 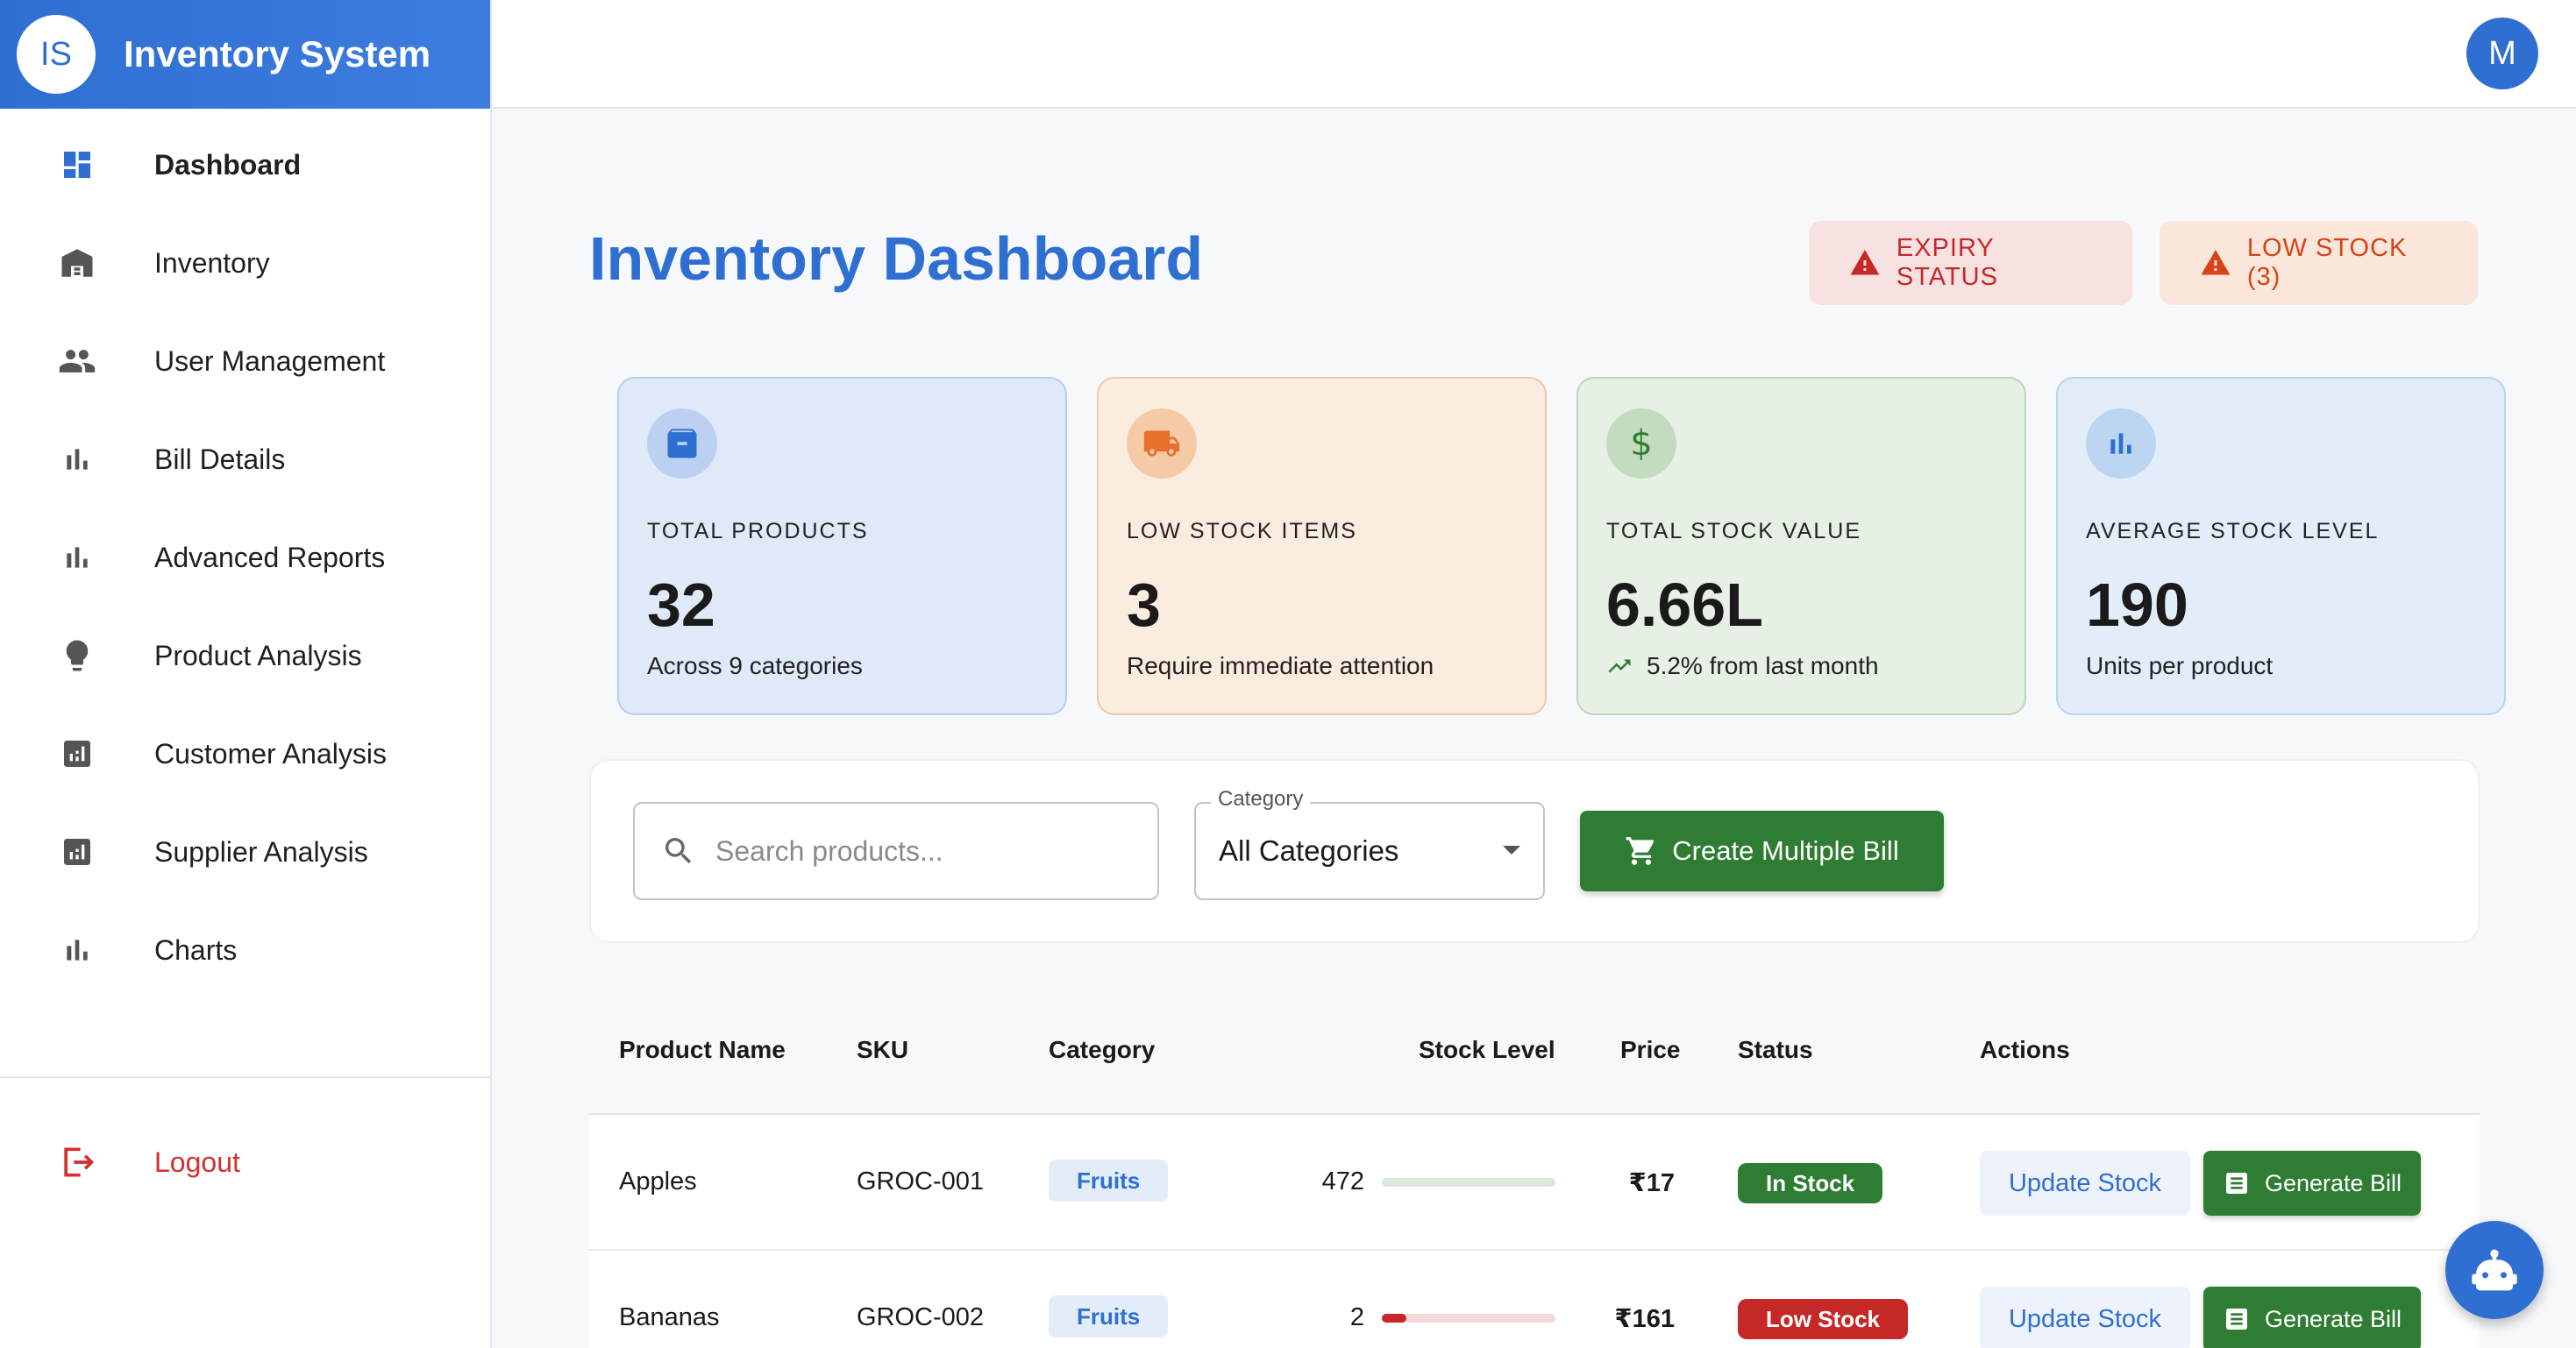 I want to click on archive-icon, so click(x=682, y=443).